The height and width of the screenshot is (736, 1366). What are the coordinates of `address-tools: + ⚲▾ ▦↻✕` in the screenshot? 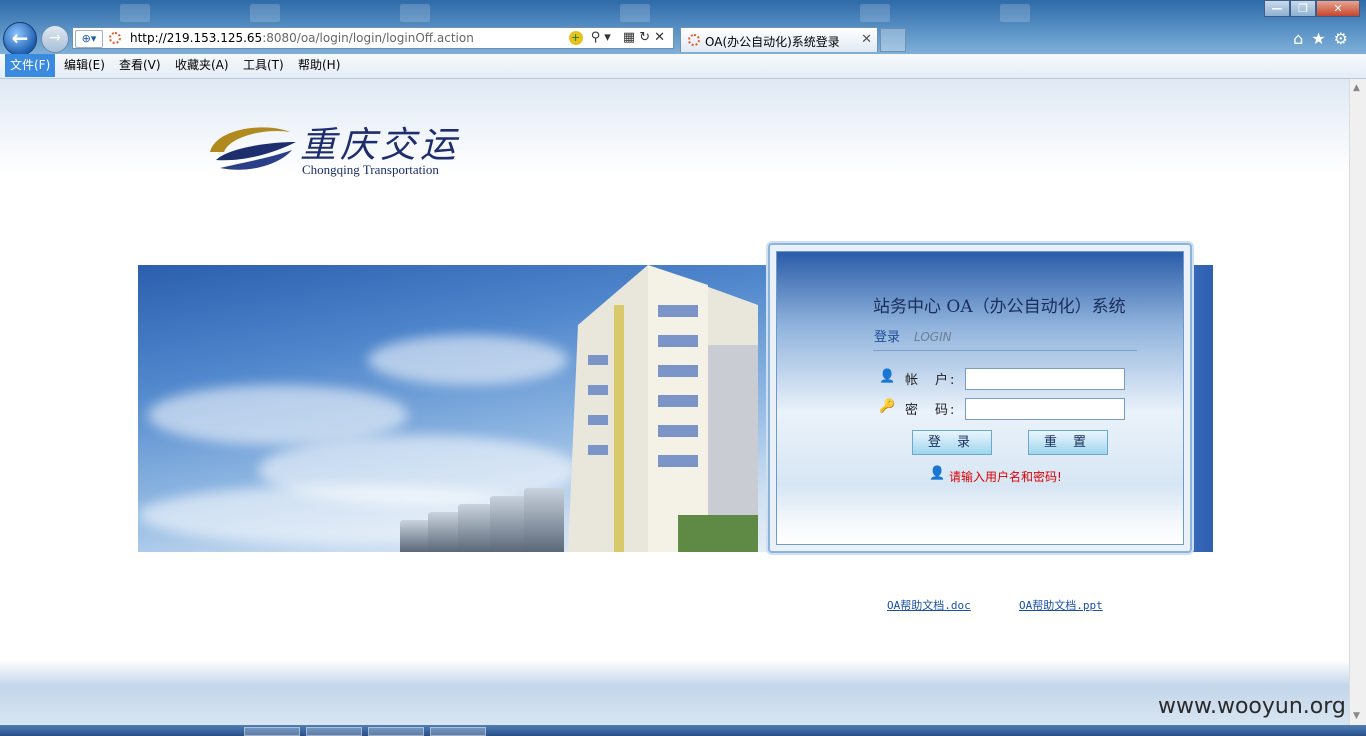 It's located at (618, 37).